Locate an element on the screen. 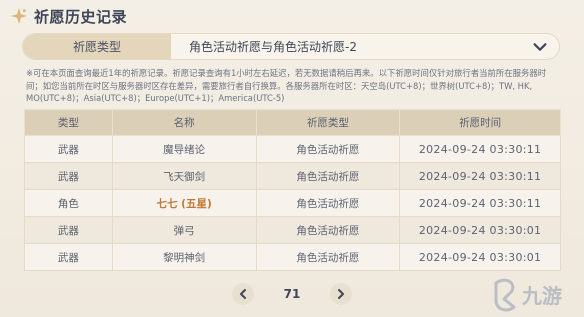 Image resolution: width=584 pixels, height=317 pixels. prev-page-button is located at coordinates (243, 294).